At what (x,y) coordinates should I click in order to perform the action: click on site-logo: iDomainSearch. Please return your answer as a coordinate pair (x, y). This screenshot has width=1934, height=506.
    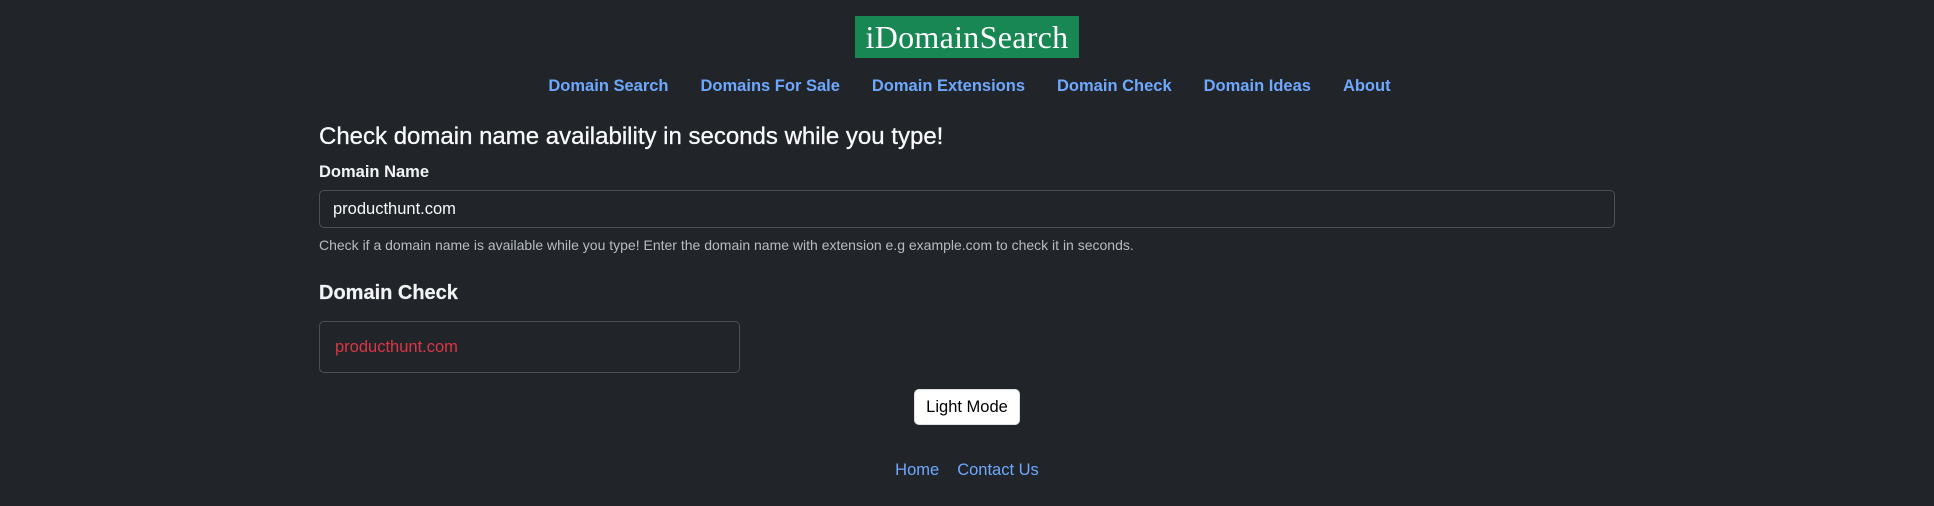
    Looking at the image, I should click on (967, 37).